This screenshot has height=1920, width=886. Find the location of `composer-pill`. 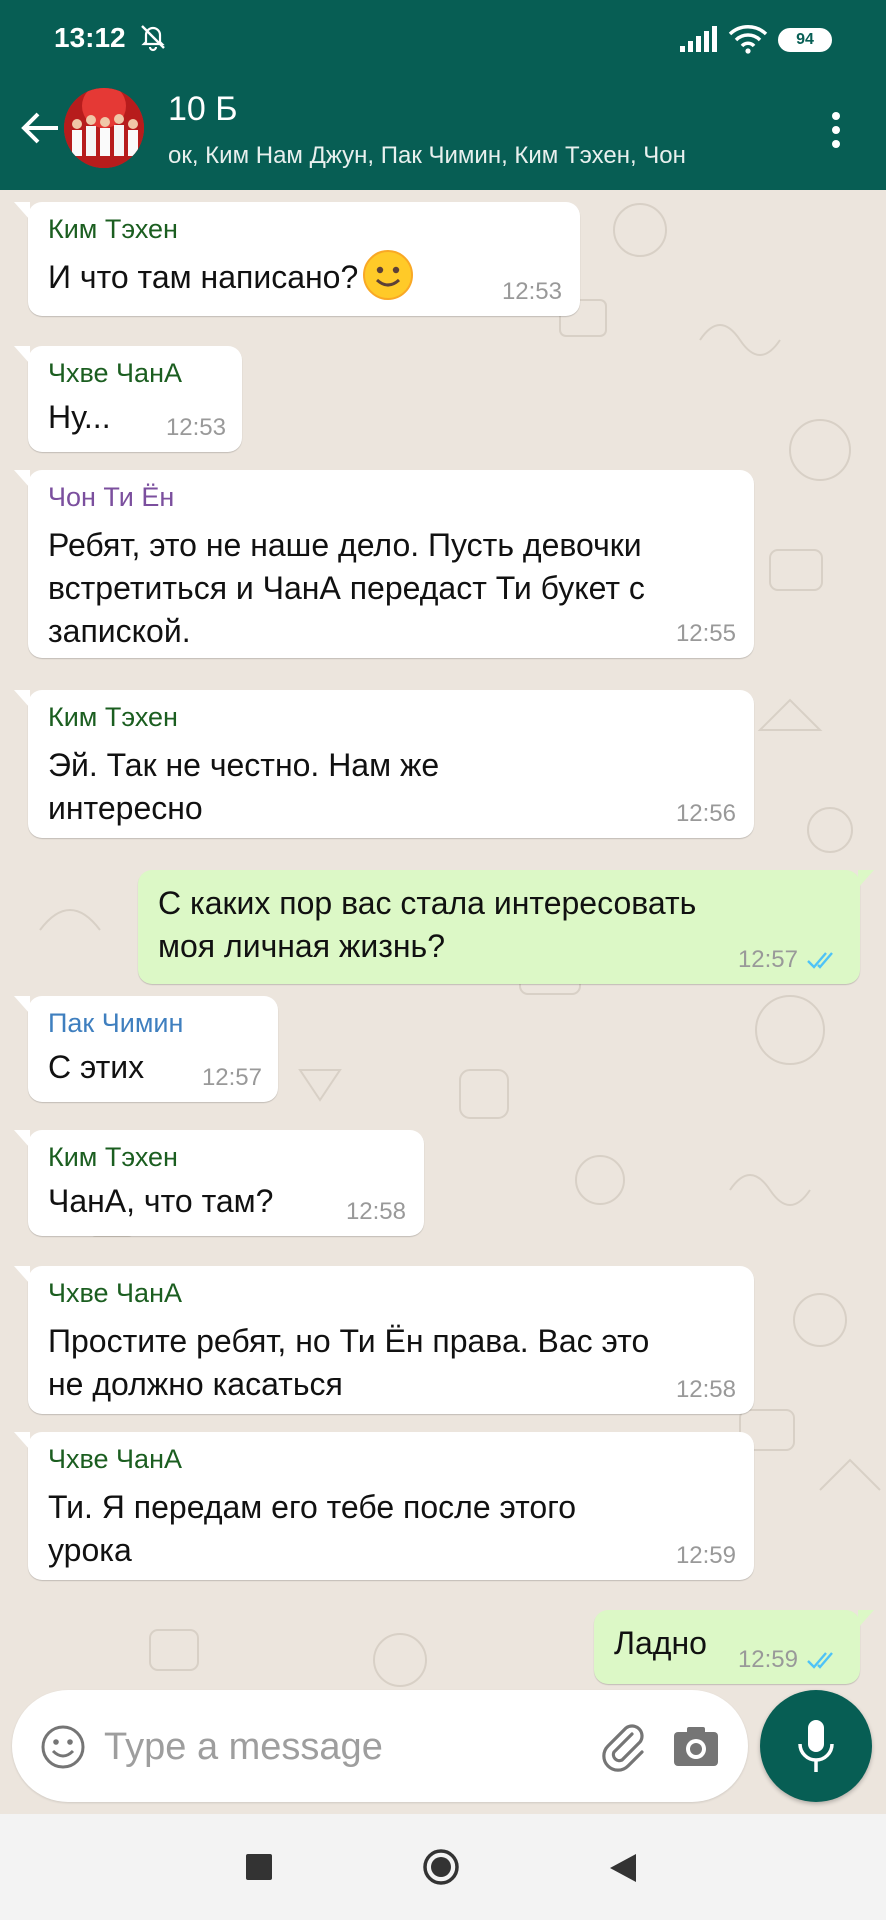

composer-pill is located at coordinates (380, 1746).